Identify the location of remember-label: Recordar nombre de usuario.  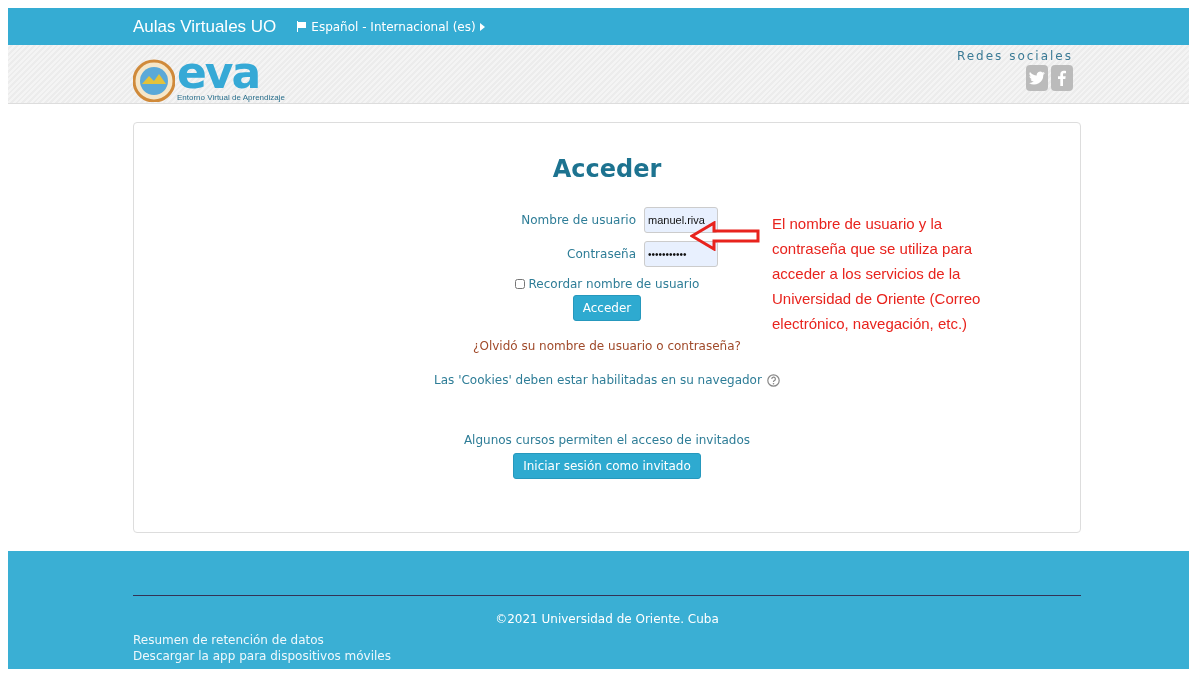
(614, 284).